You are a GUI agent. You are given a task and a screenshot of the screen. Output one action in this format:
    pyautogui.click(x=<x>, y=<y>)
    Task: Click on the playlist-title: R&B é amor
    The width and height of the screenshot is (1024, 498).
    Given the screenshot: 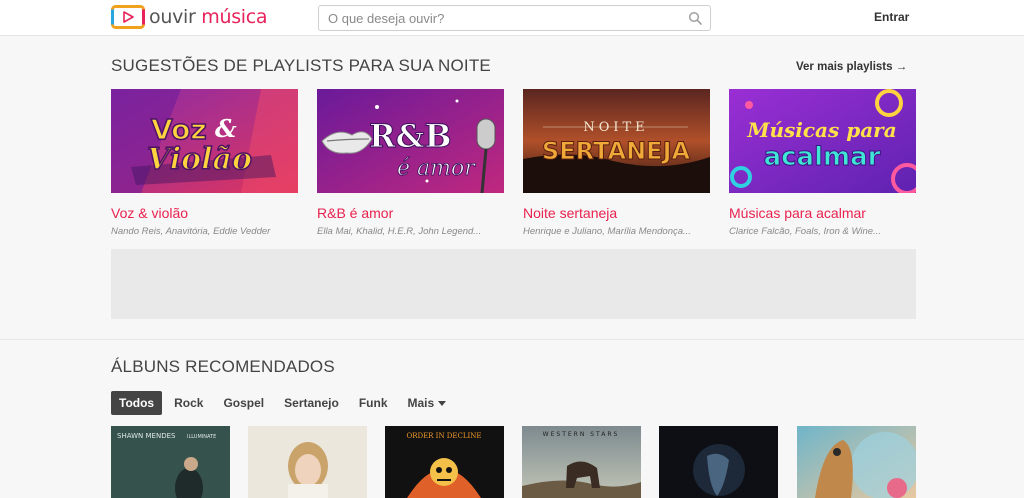 What is the action you would take?
    pyautogui.click(x=410, y=213)
    